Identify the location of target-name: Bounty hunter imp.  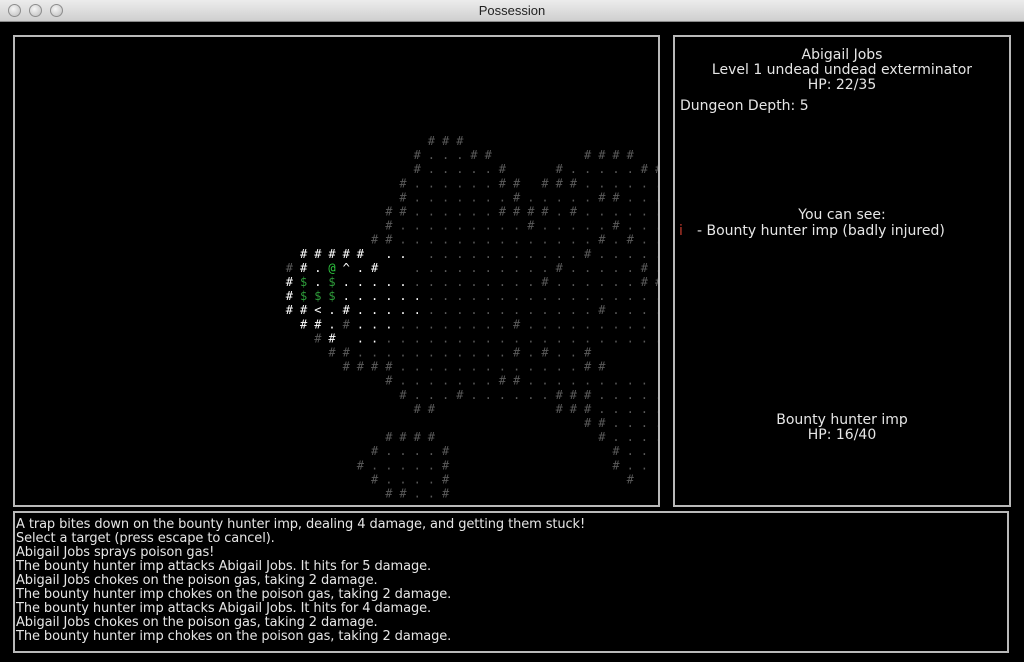
(842, 420).